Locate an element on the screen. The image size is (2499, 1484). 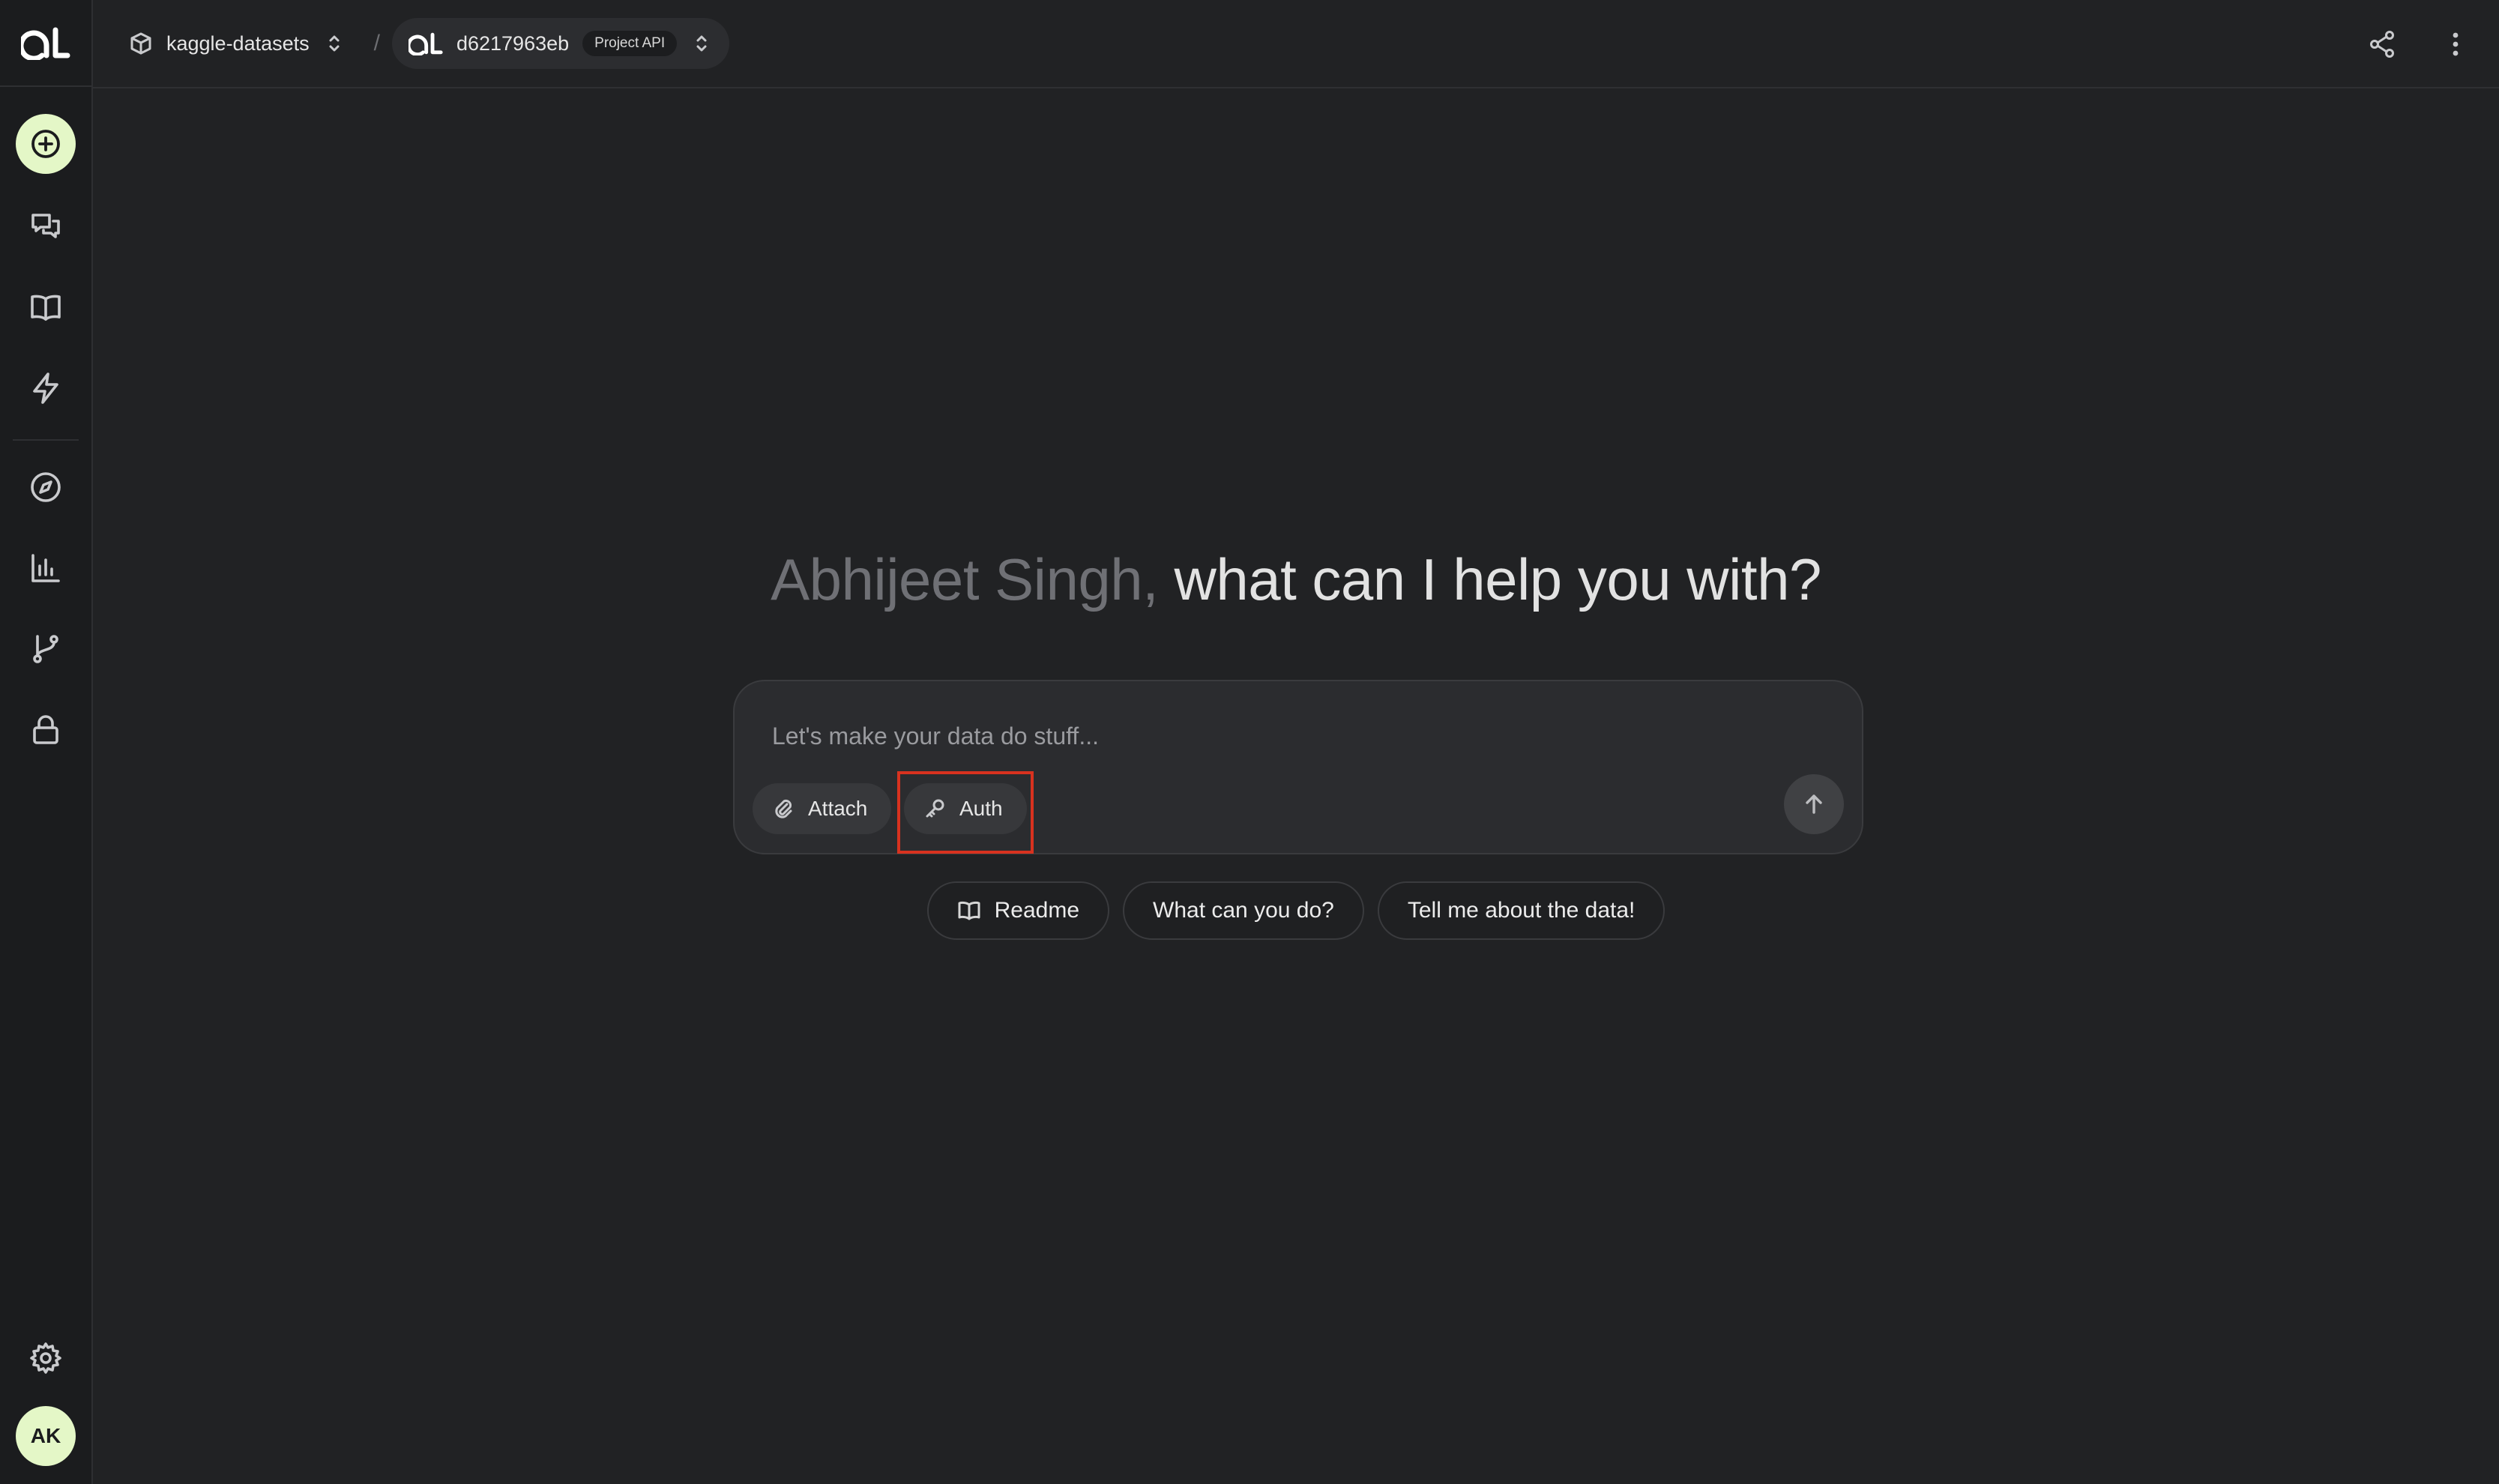
bar-chart-icon is located at coordinates (45, 568).